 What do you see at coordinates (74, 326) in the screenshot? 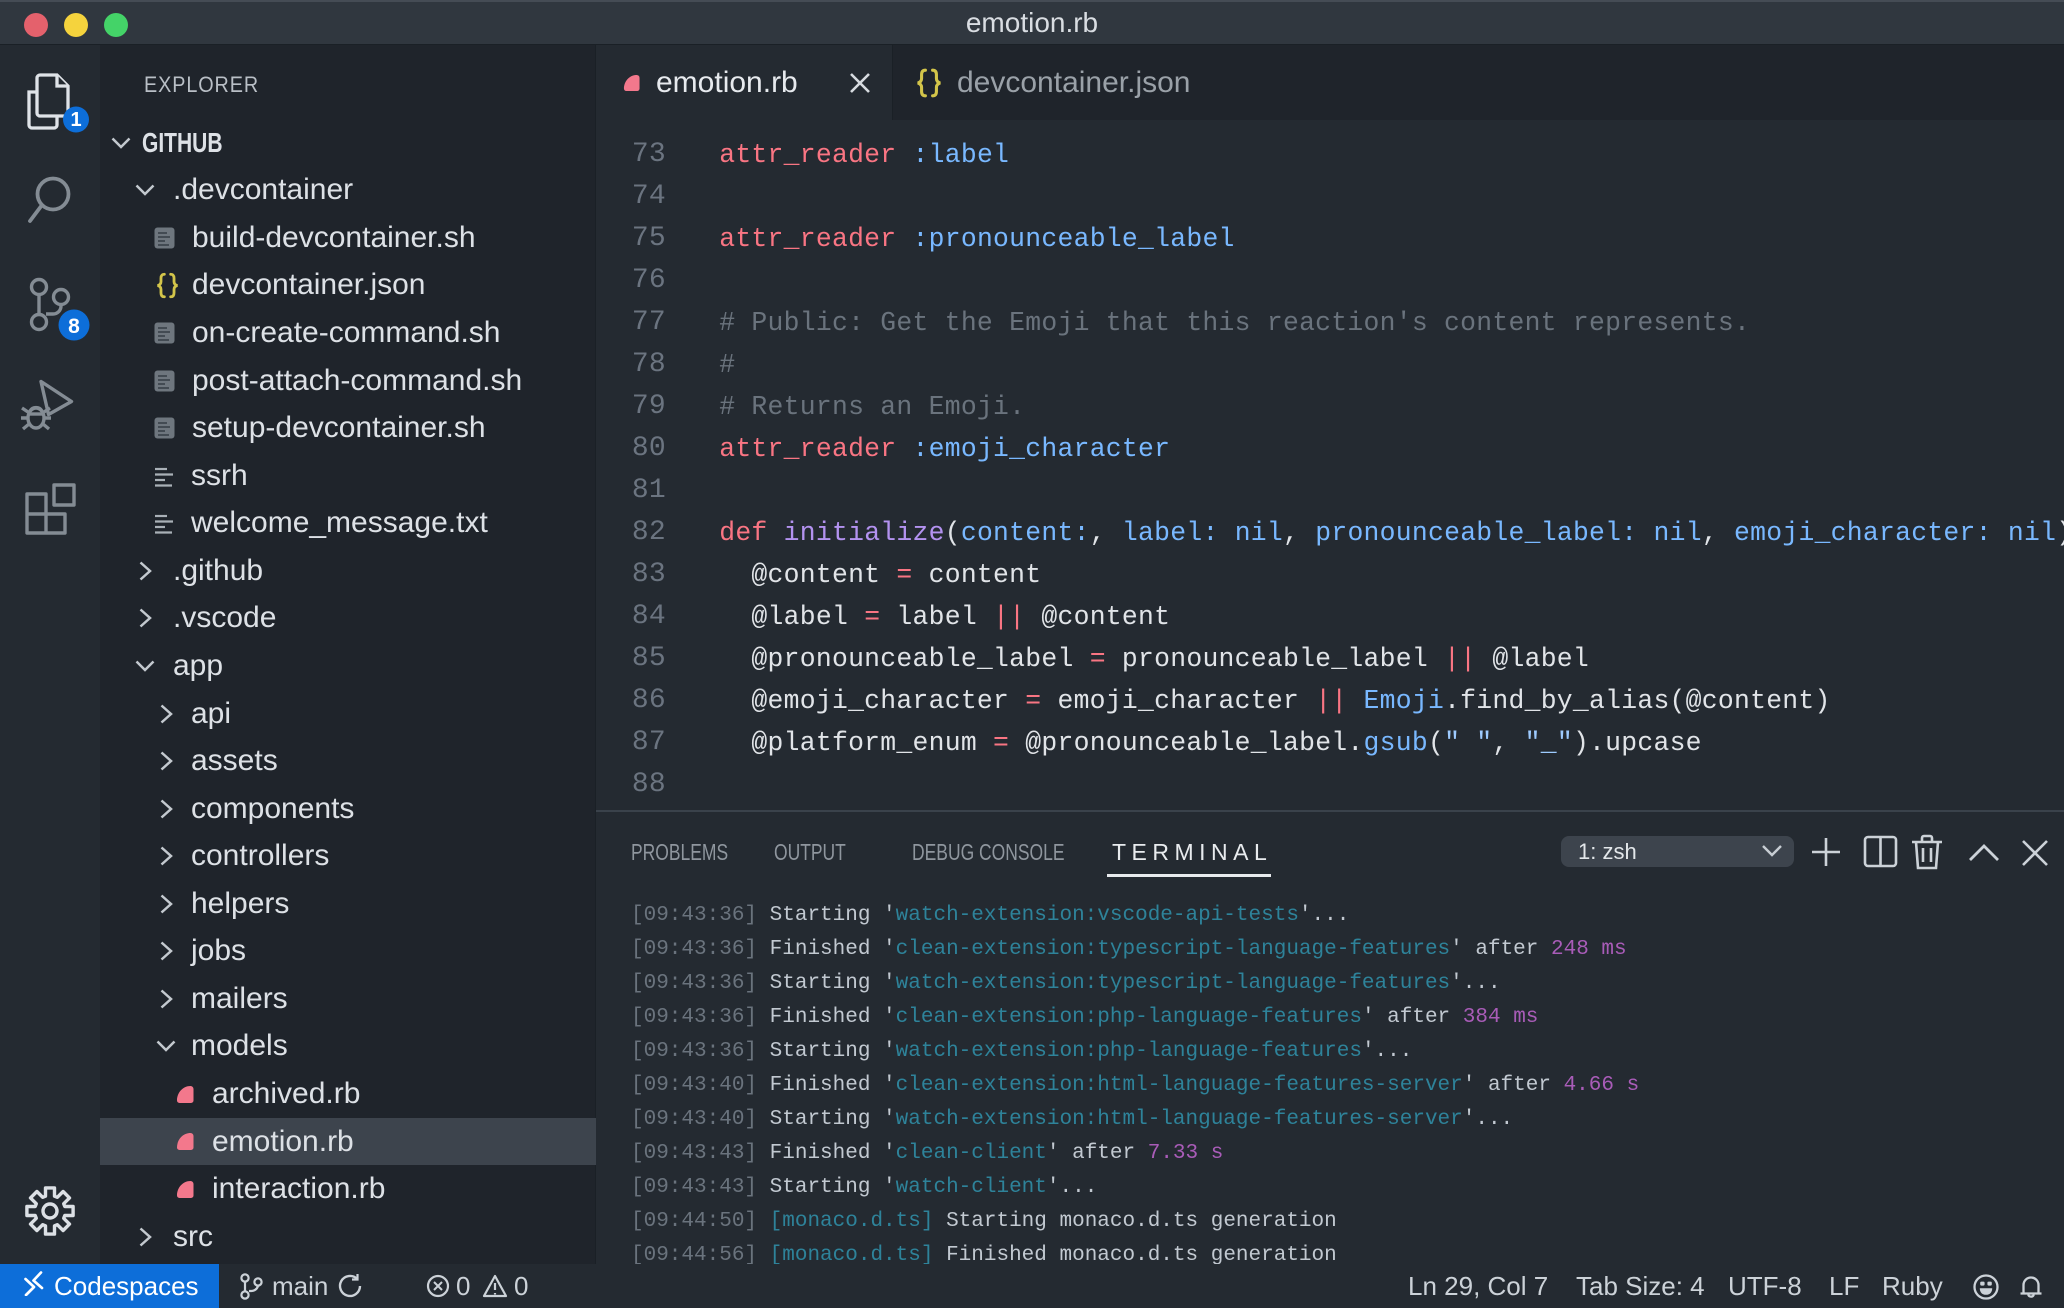
I see `svg-text: 8` at bounding box center [74, 326].